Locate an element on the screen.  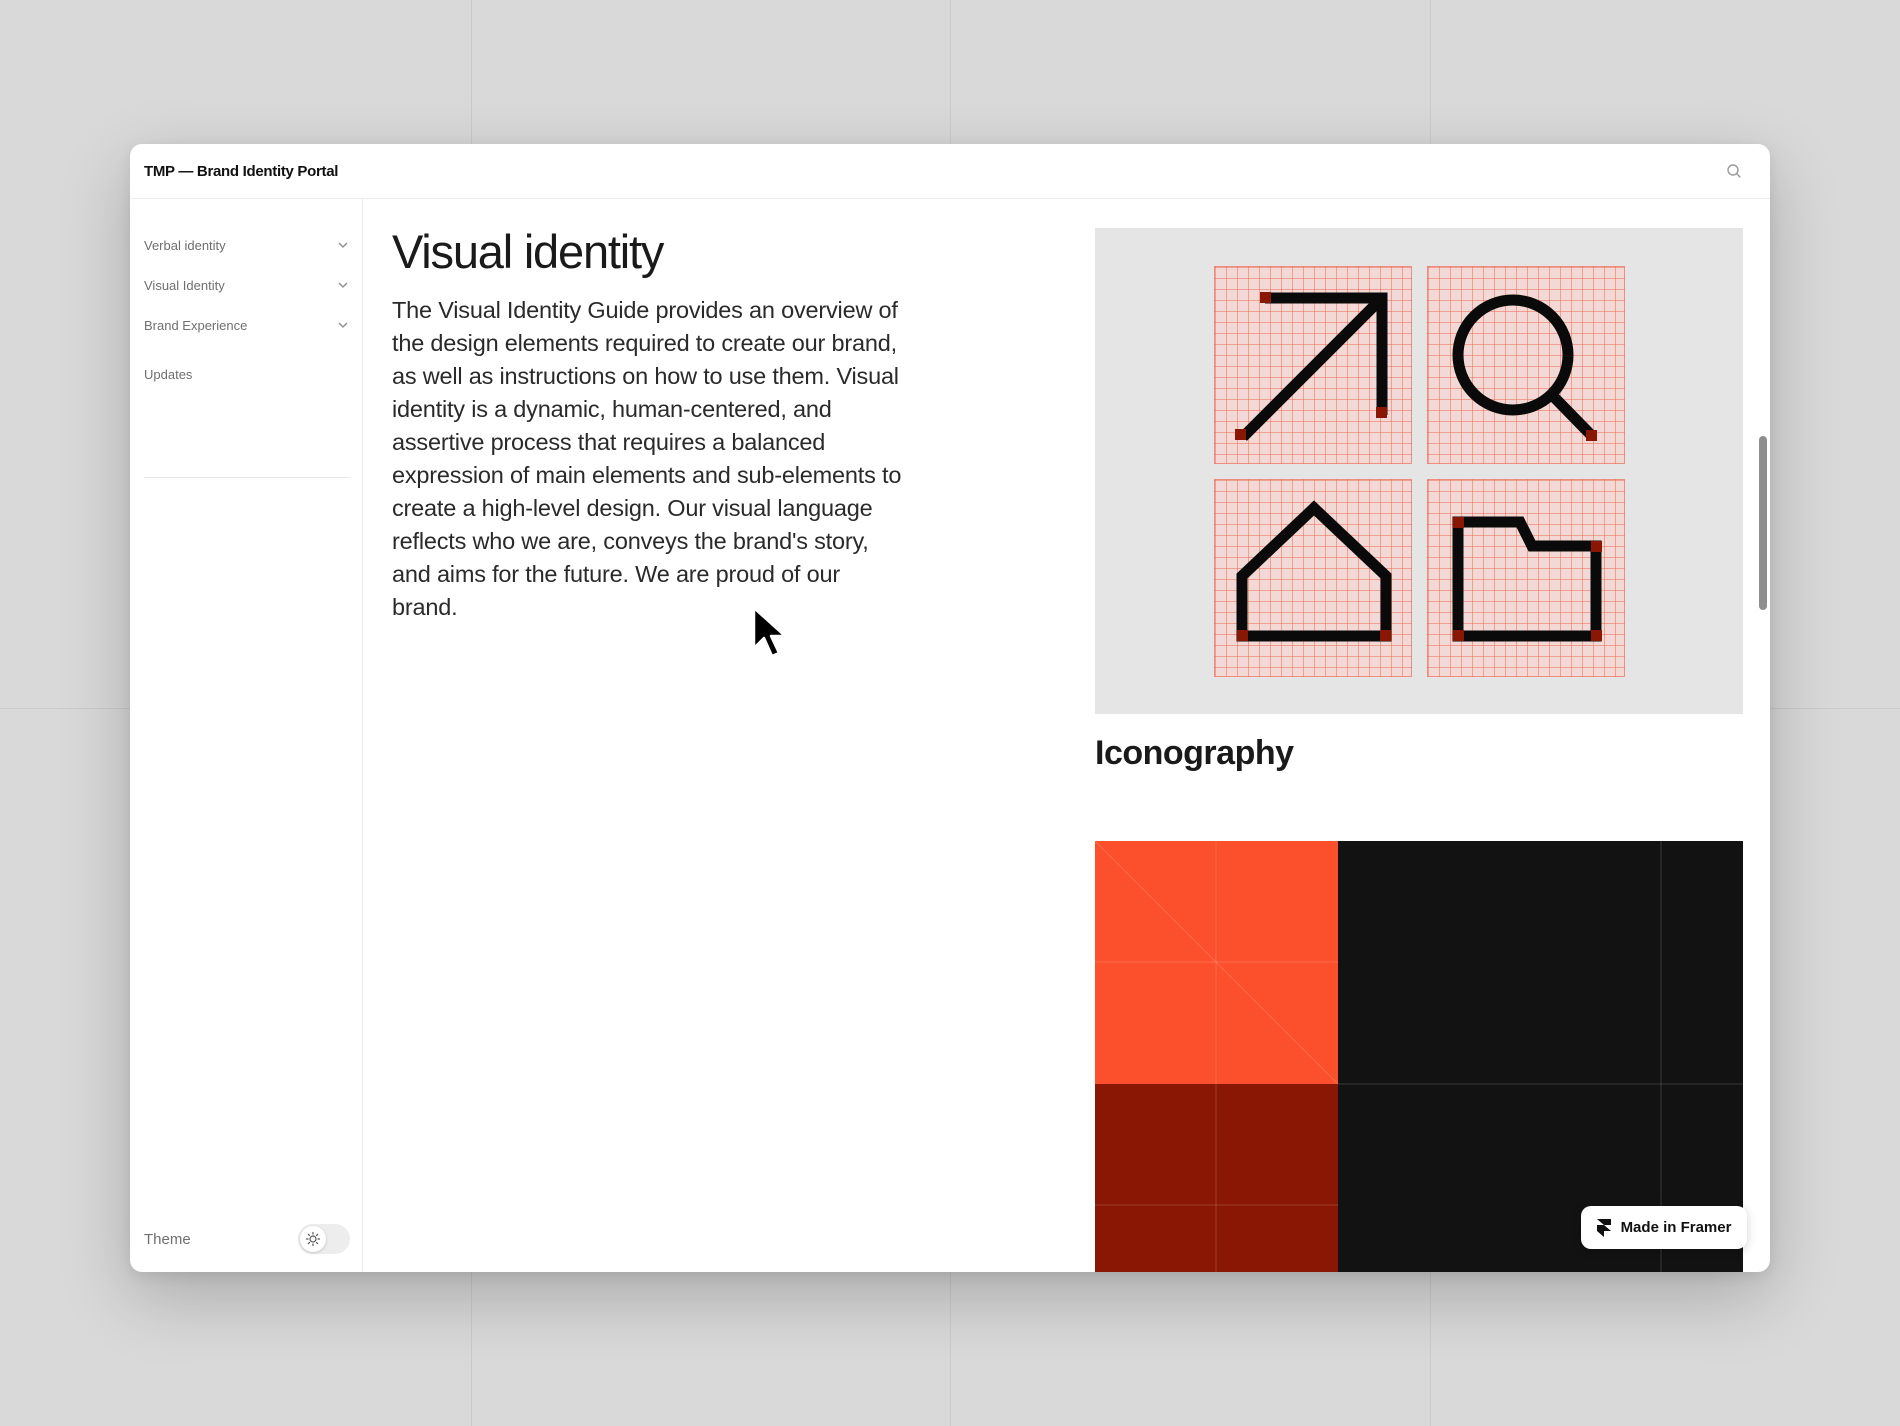
page-title: Visual identity is located at coordinates (528, 251).